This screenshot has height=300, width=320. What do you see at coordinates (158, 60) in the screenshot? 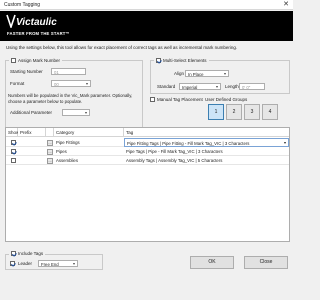
I see `multi-select-checkbox` at bounding box center [158, 60].